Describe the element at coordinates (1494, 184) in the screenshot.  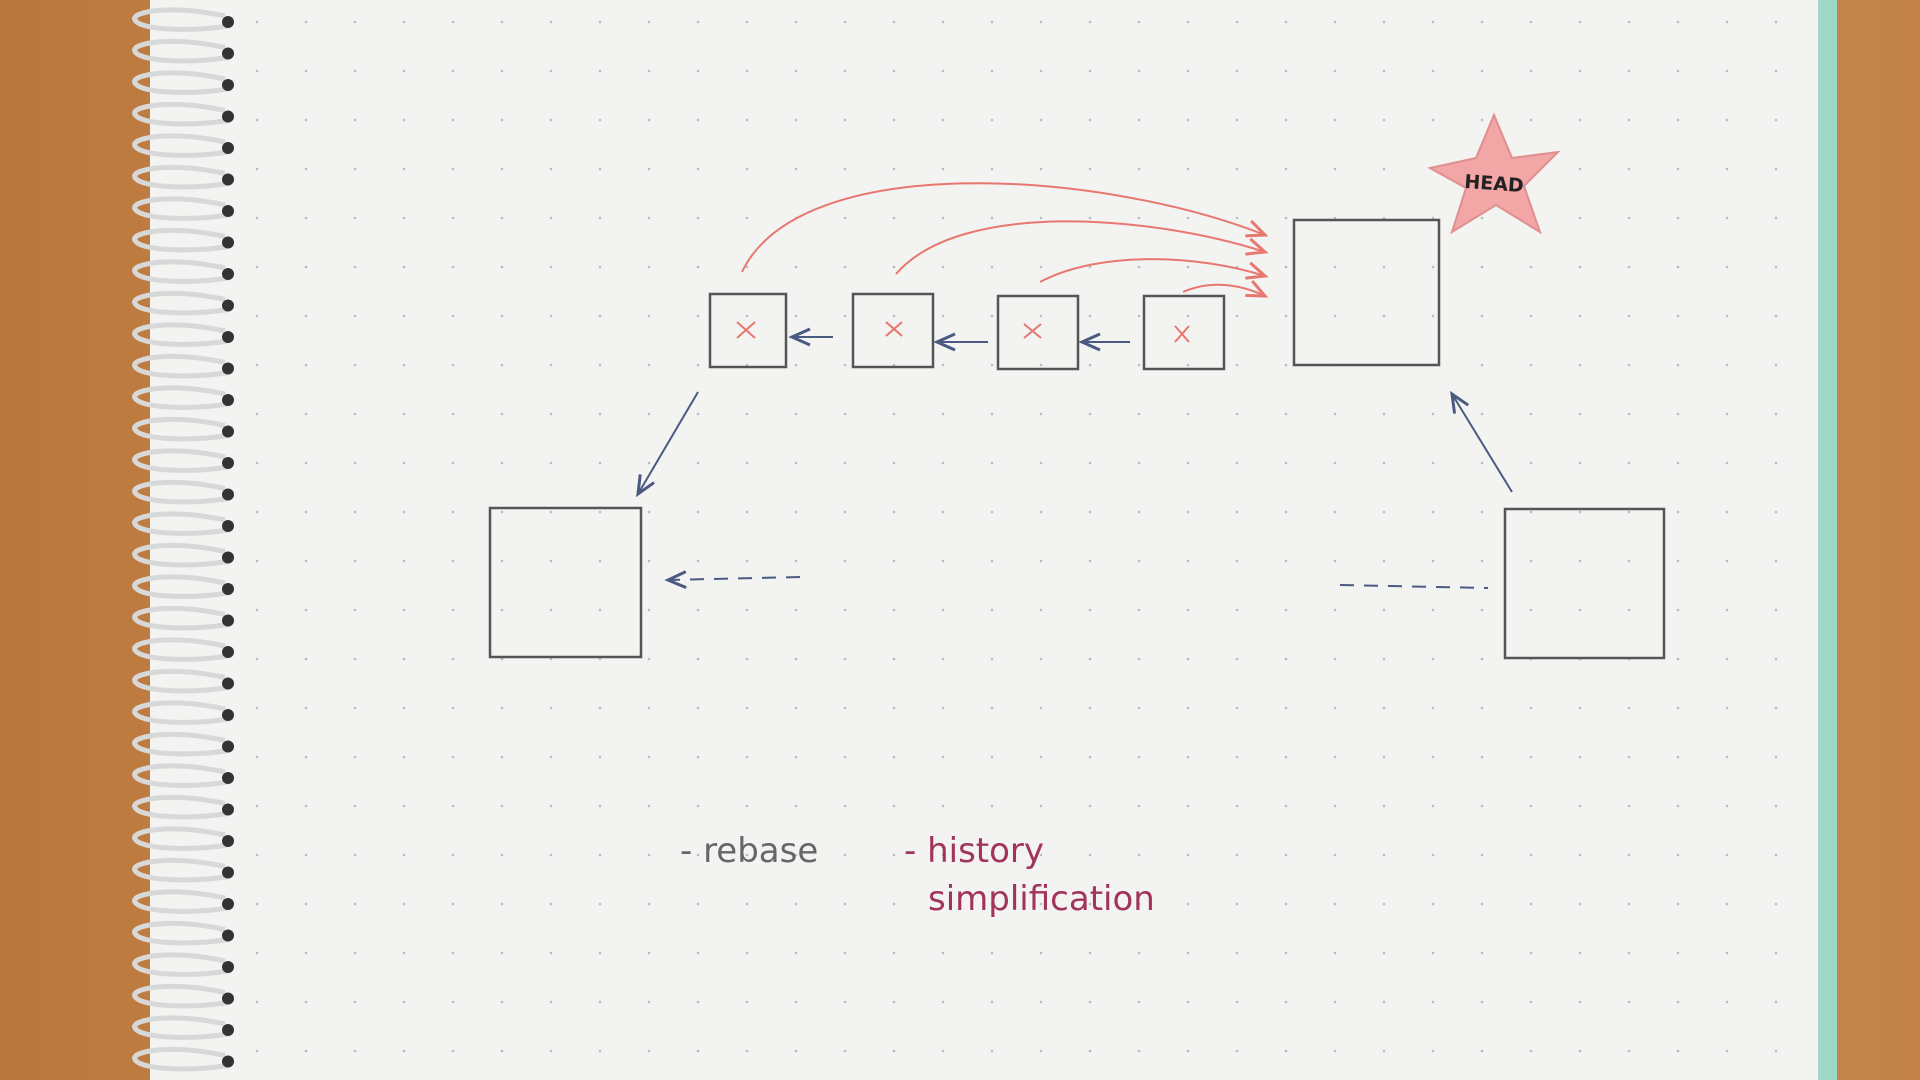
I see `head-label: HEAD` at that location.